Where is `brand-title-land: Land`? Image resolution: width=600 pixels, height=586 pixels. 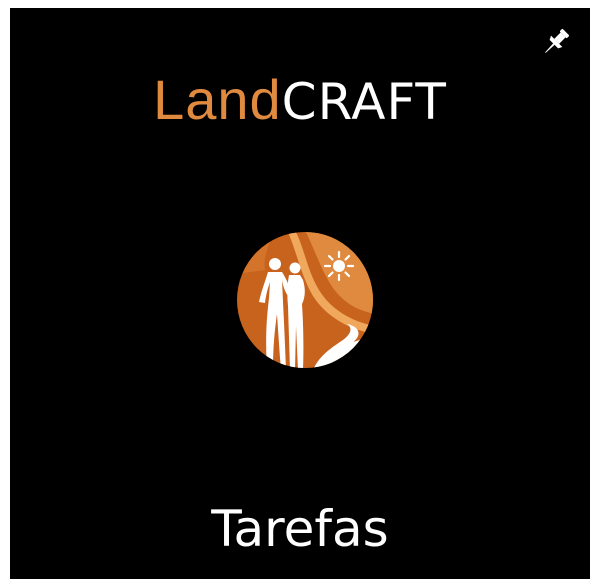
brand-title-land: Land is located at coordinates (217, 99).